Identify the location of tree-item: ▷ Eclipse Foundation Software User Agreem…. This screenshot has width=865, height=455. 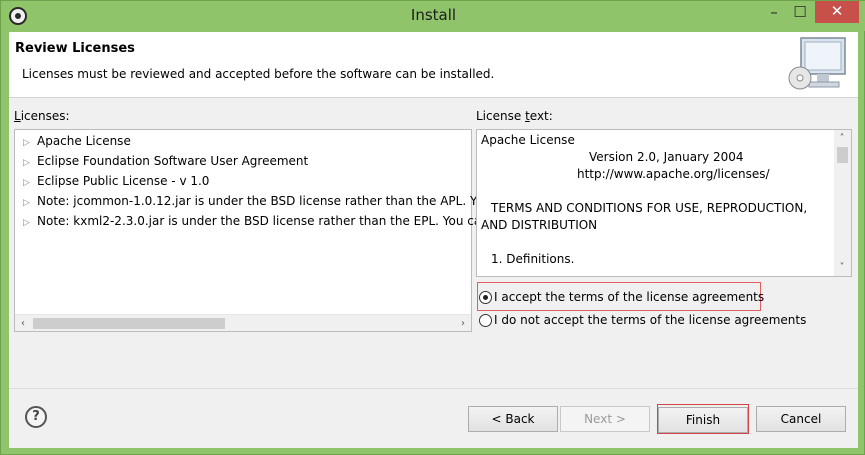
(165, 161).